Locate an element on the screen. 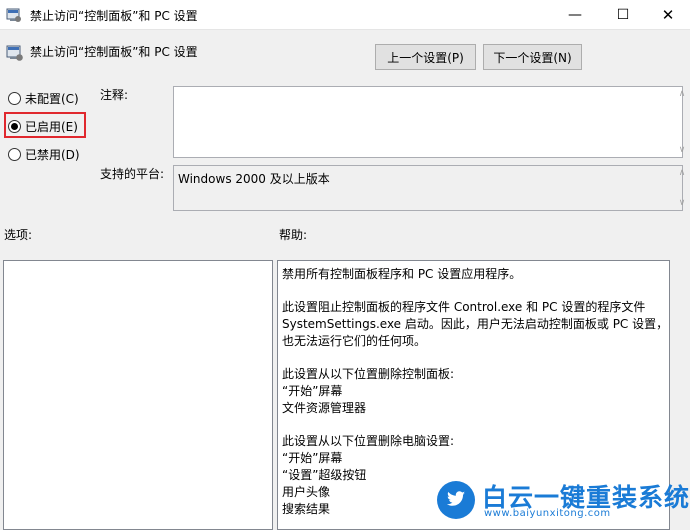 The height and width of the screenshot is (530, 690). enabled-highlight-box is located at coordinates (45, 125).